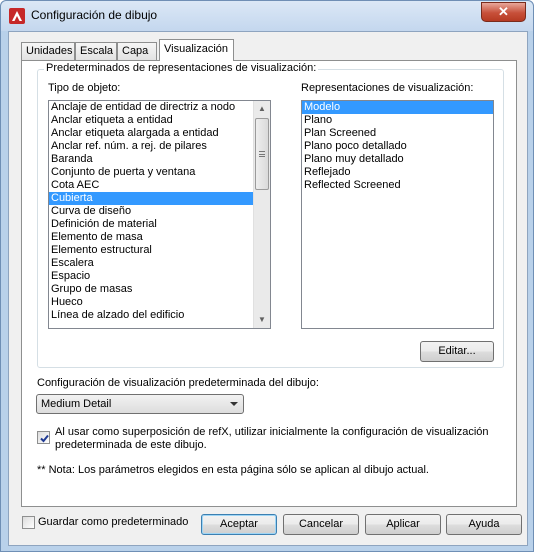  I want to click on object-type-item: Cubierta, so click(159, 198).